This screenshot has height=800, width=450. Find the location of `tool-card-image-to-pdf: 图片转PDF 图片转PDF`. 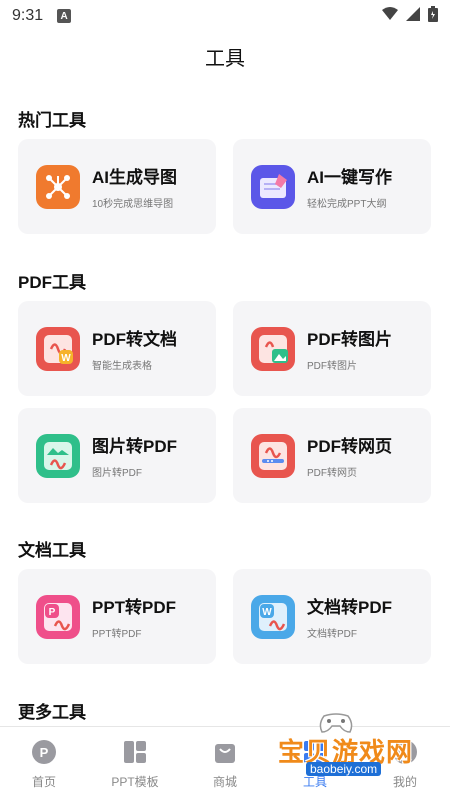

tool-card-image-to-pdf: 图片转PDF 图片转PDF is located at coordinates (117, 455).